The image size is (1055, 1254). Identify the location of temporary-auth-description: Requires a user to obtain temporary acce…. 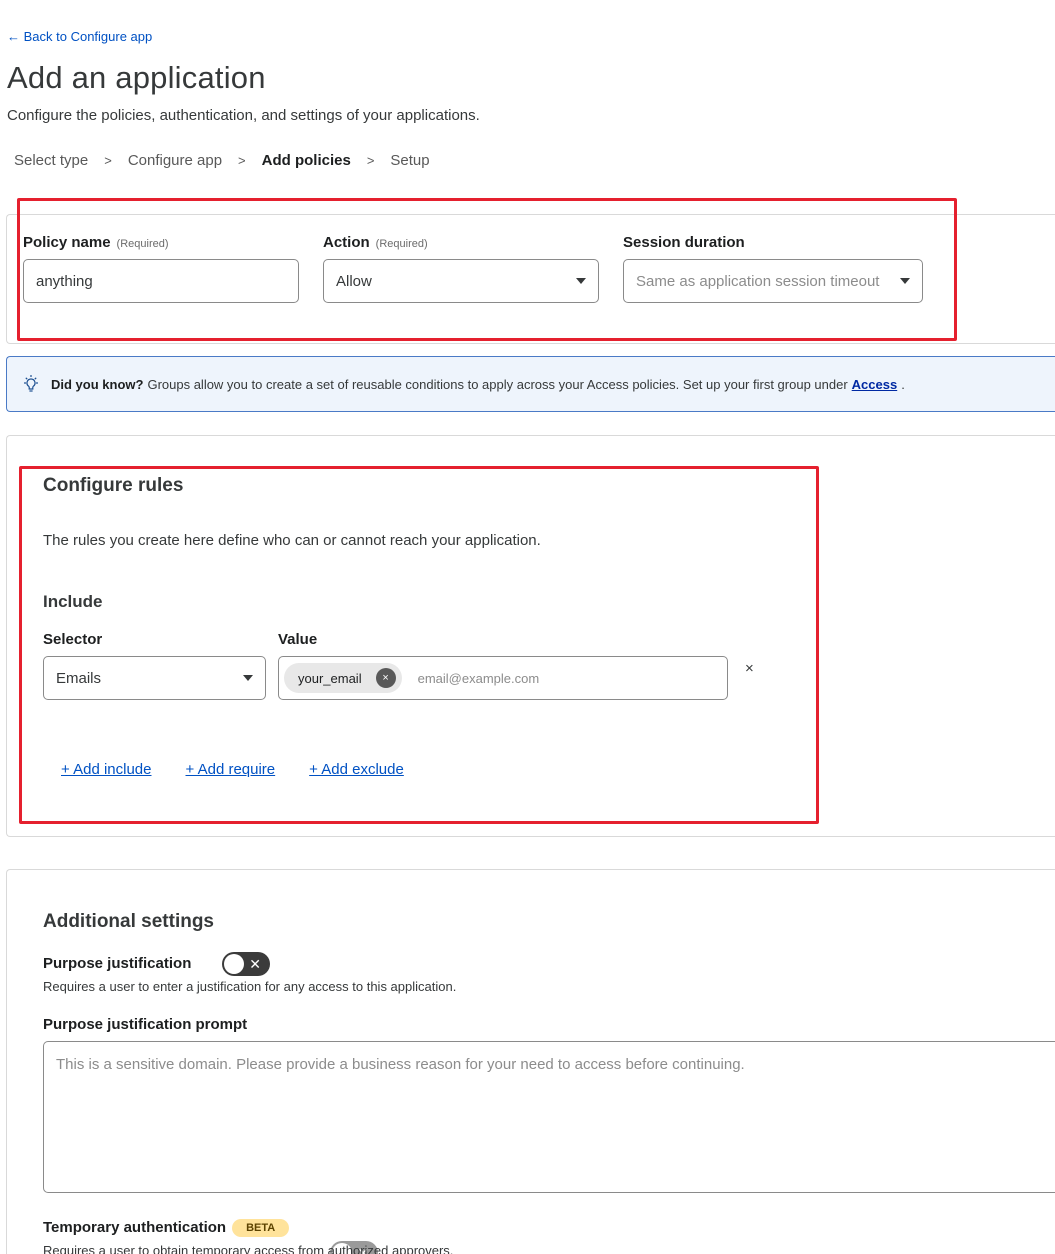
(248, 1248).